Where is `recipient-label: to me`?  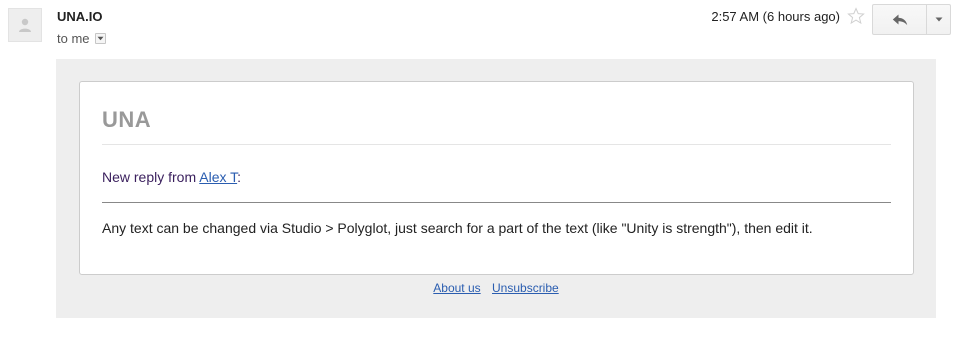
recipient-label: to me is located at coordinates (73, 38).